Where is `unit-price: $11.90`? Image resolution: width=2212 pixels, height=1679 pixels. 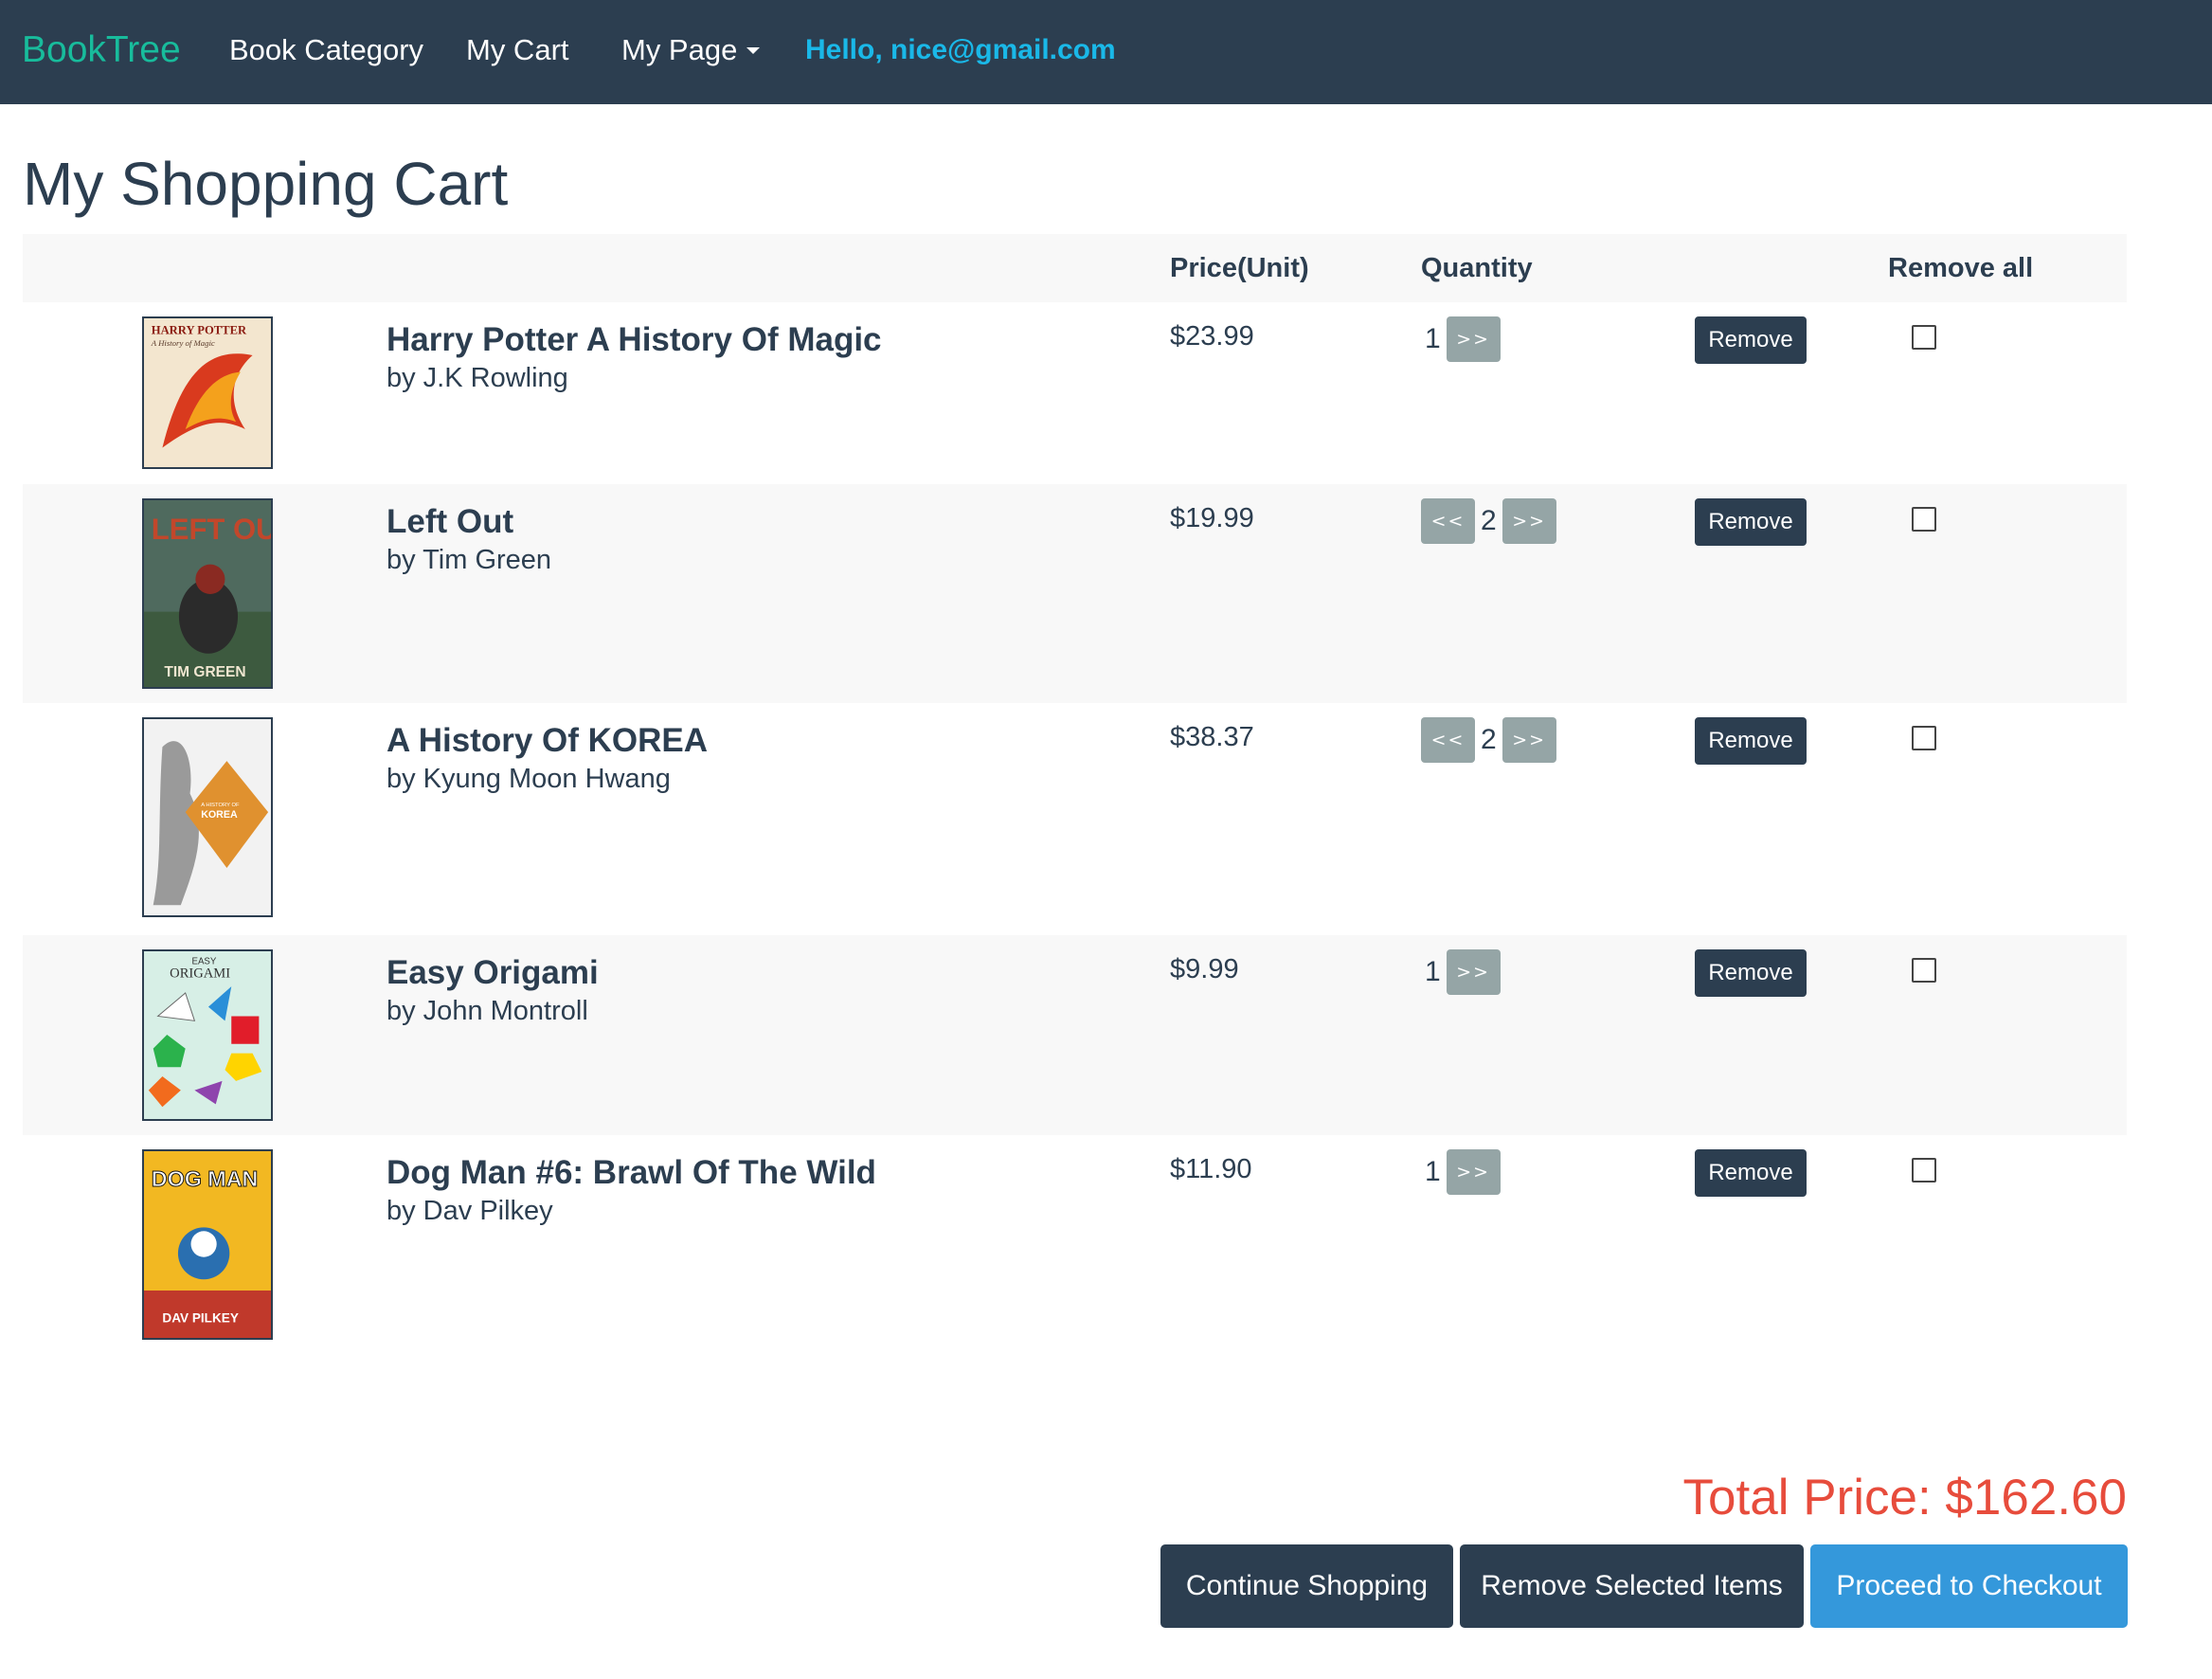
unit-price: $11.90 is located at coordinates (1211, 1169).